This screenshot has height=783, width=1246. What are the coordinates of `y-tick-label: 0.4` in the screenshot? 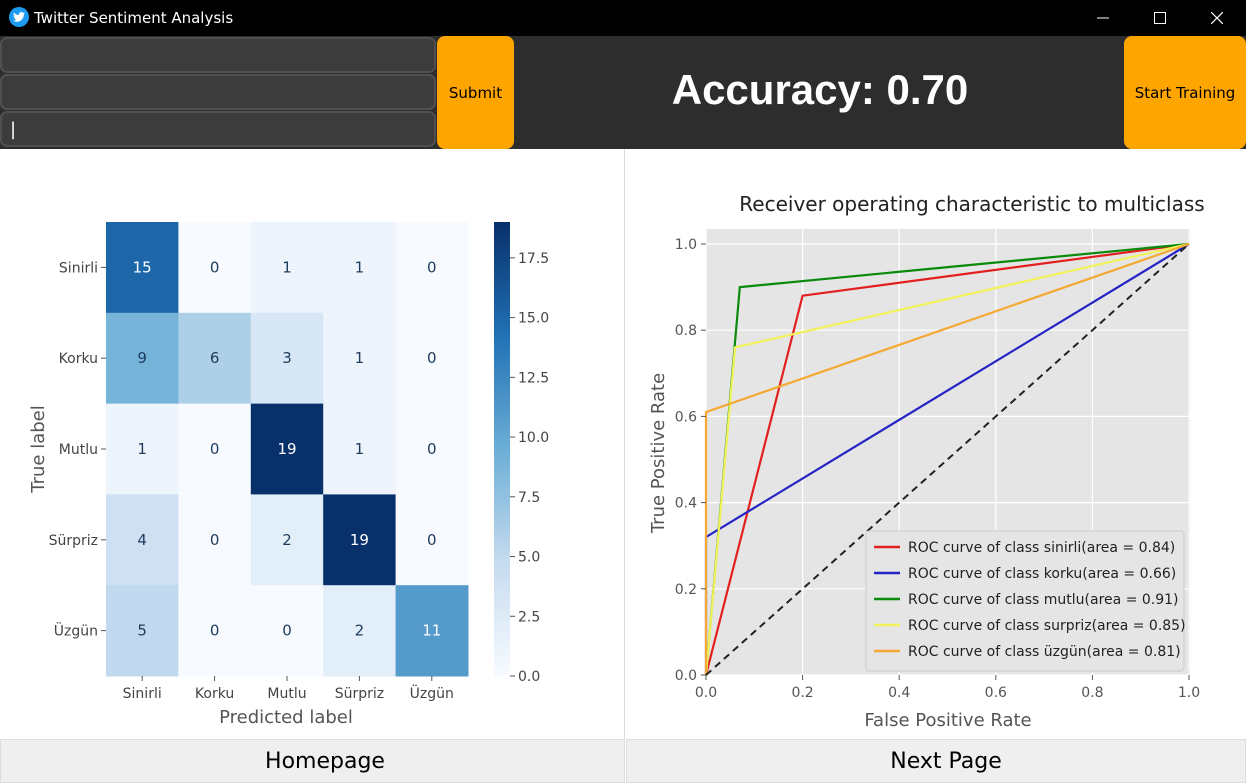 It's located at (686, 504).